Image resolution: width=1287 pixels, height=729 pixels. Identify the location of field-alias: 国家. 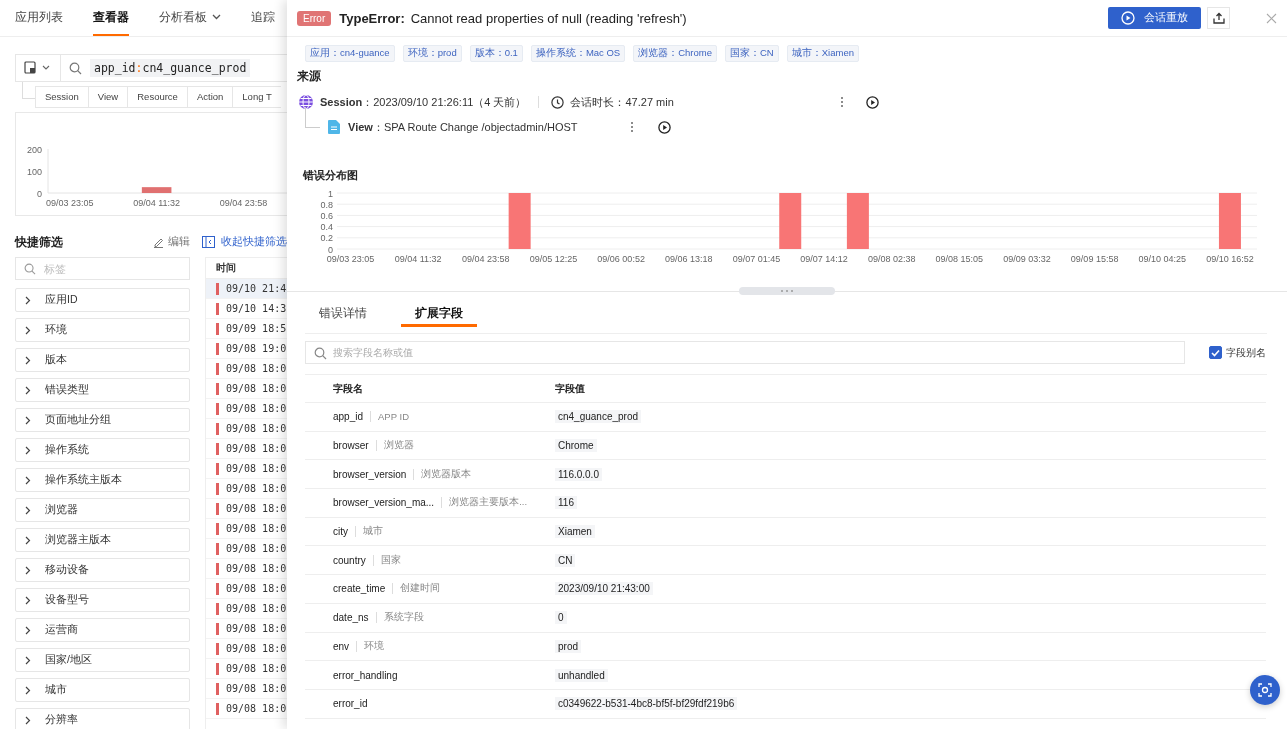
(390, 560).